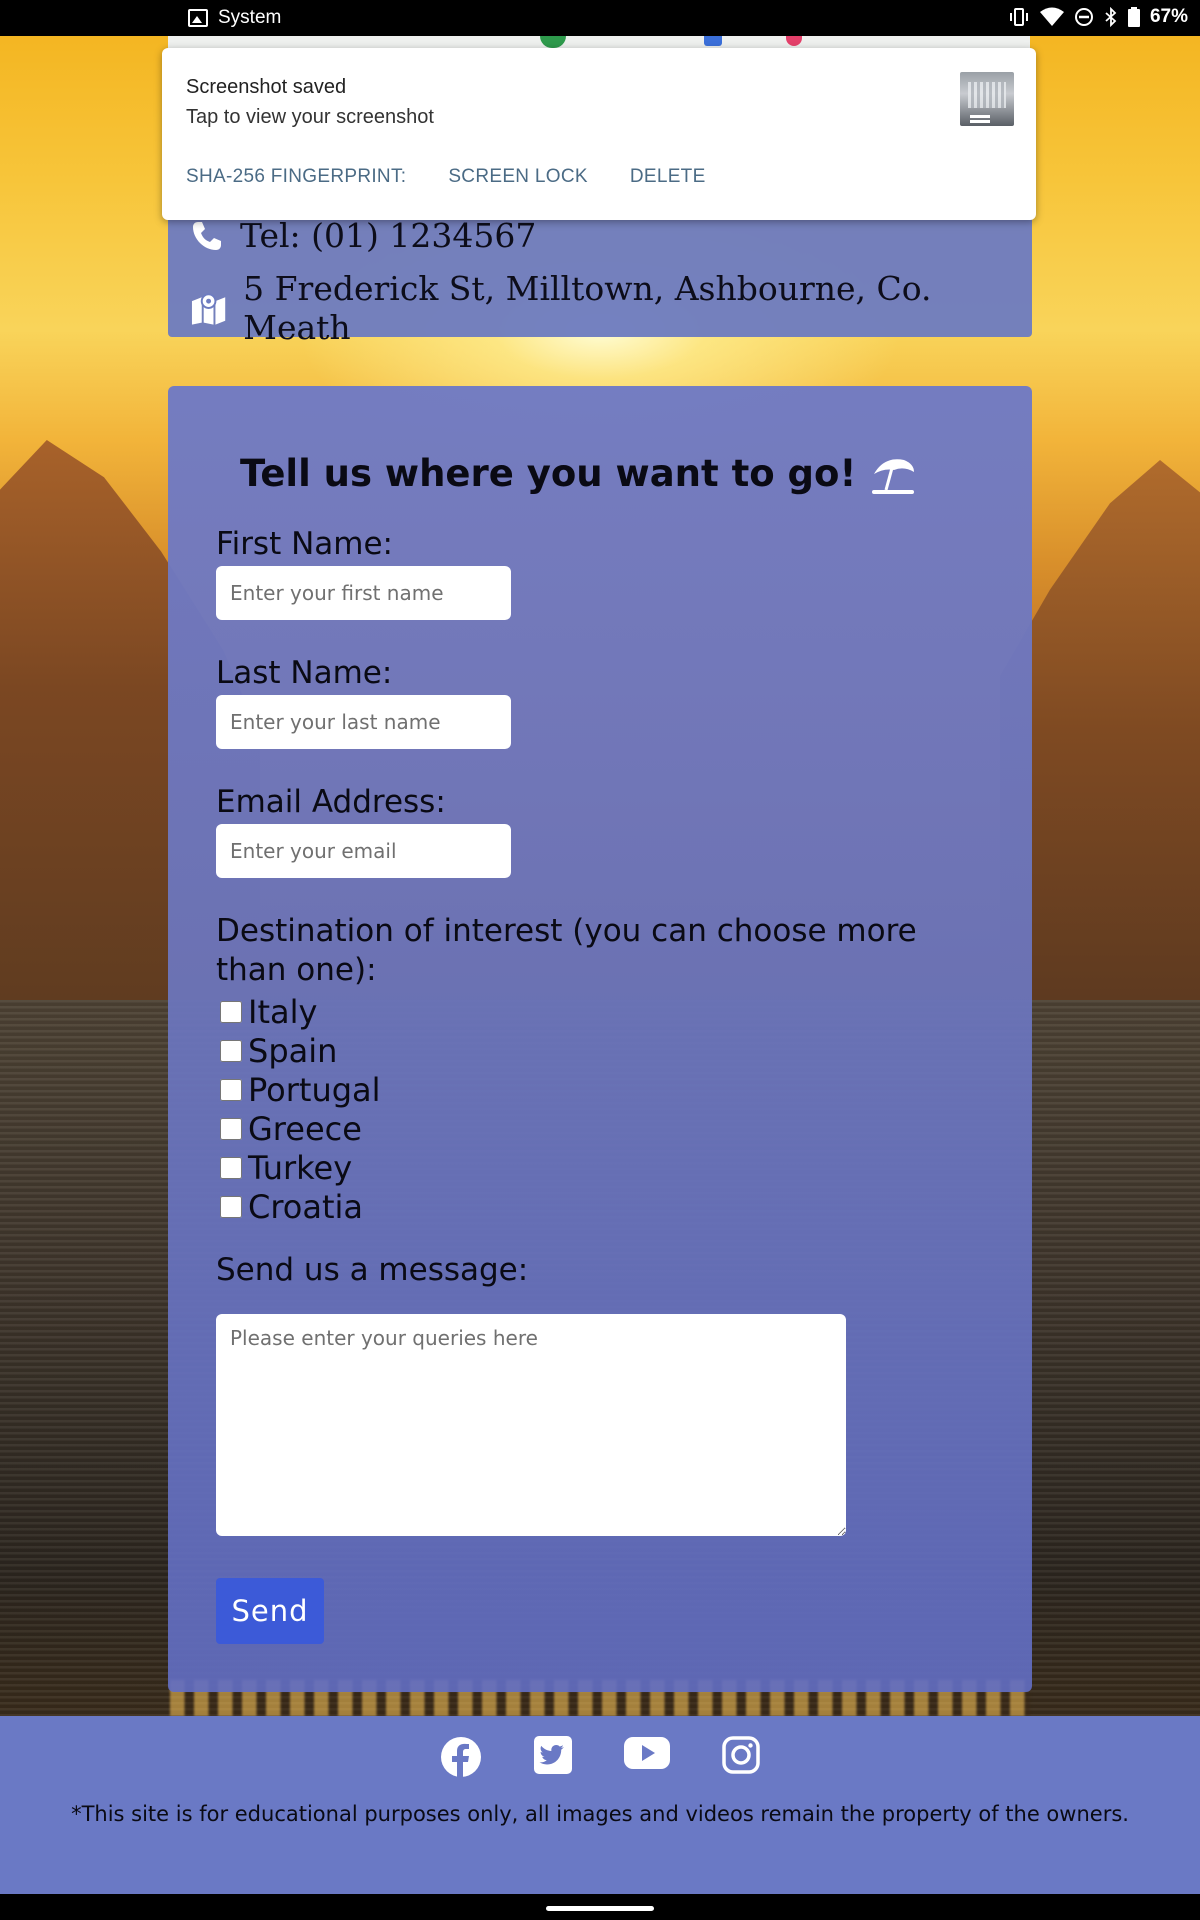 This screenshot has width=1200, height=1920. What do you see at coordinates (741, 1755) in the screenshot?
I see `instagram-icon` at bounding box center [741, 1755].